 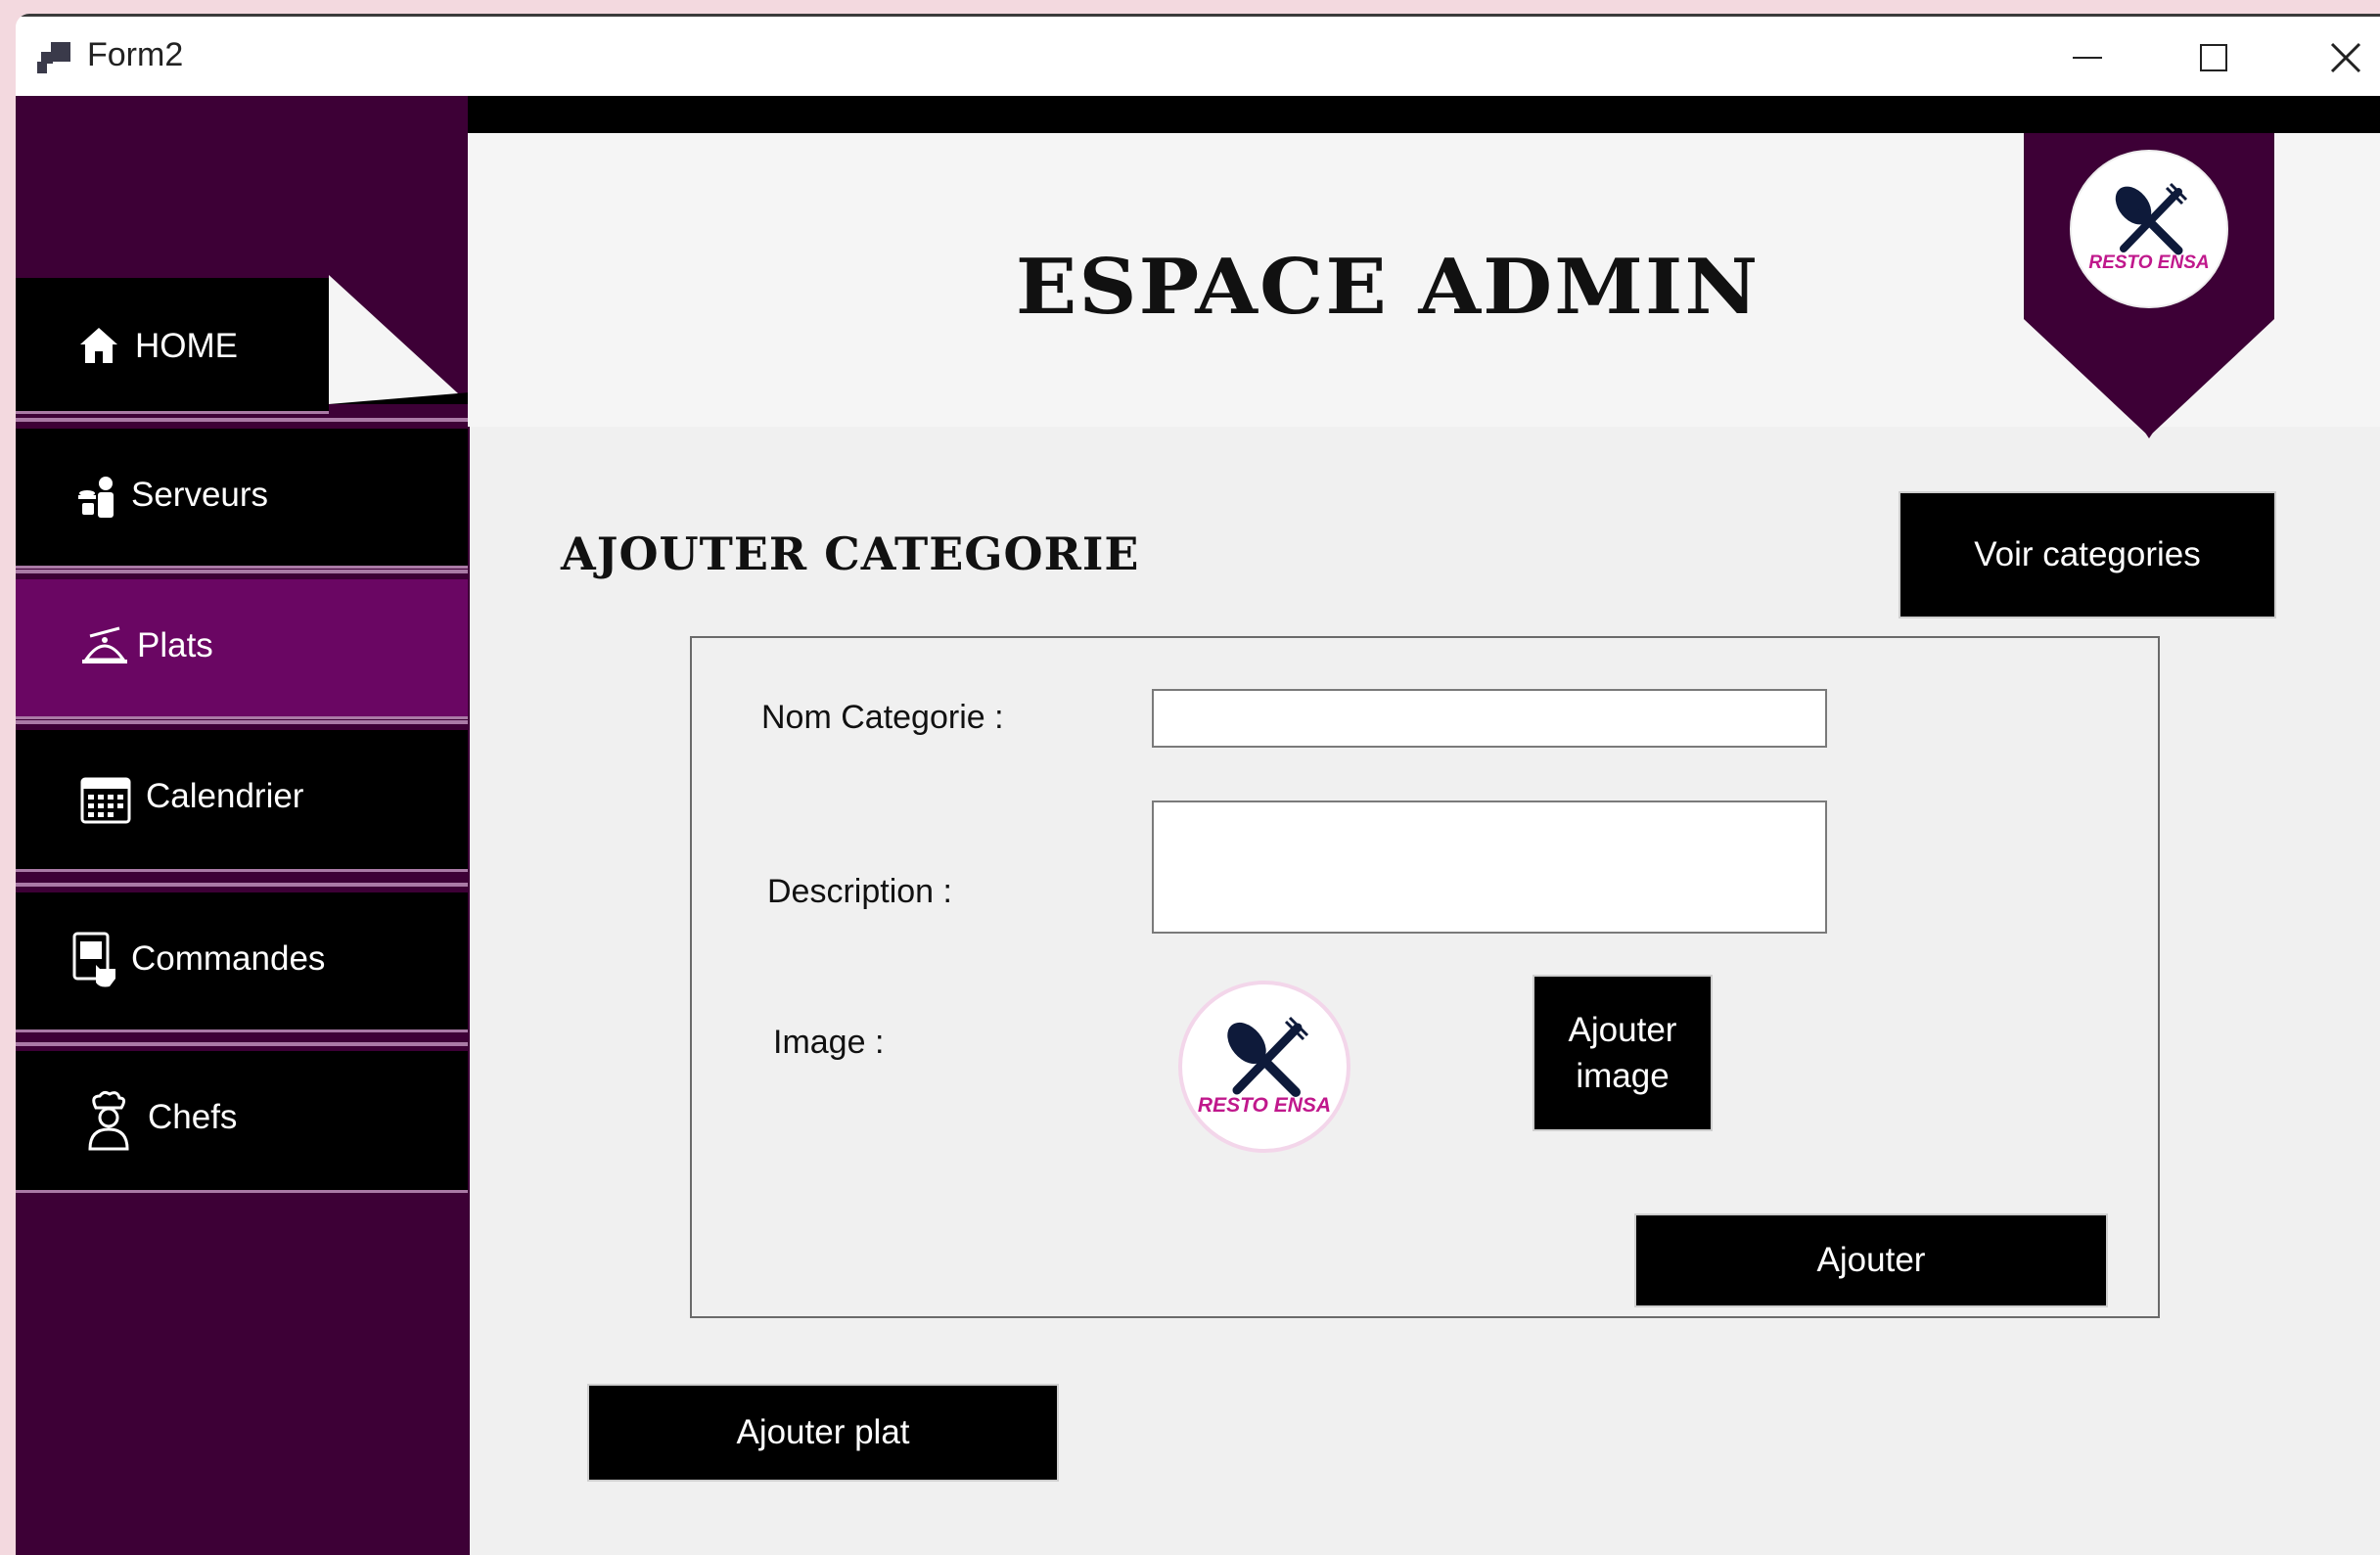 What do you see at coordinates (228, 958) in the screenshot?
I see `sidebar-item-label: Commandes` at bounding box center [228, 958].